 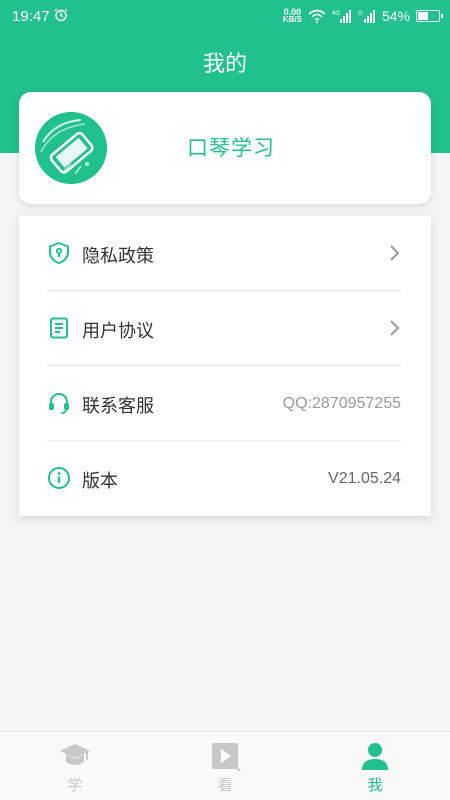 I want to click on menu-item-user-agreement: 用户协议, so click(x=225, y=328).